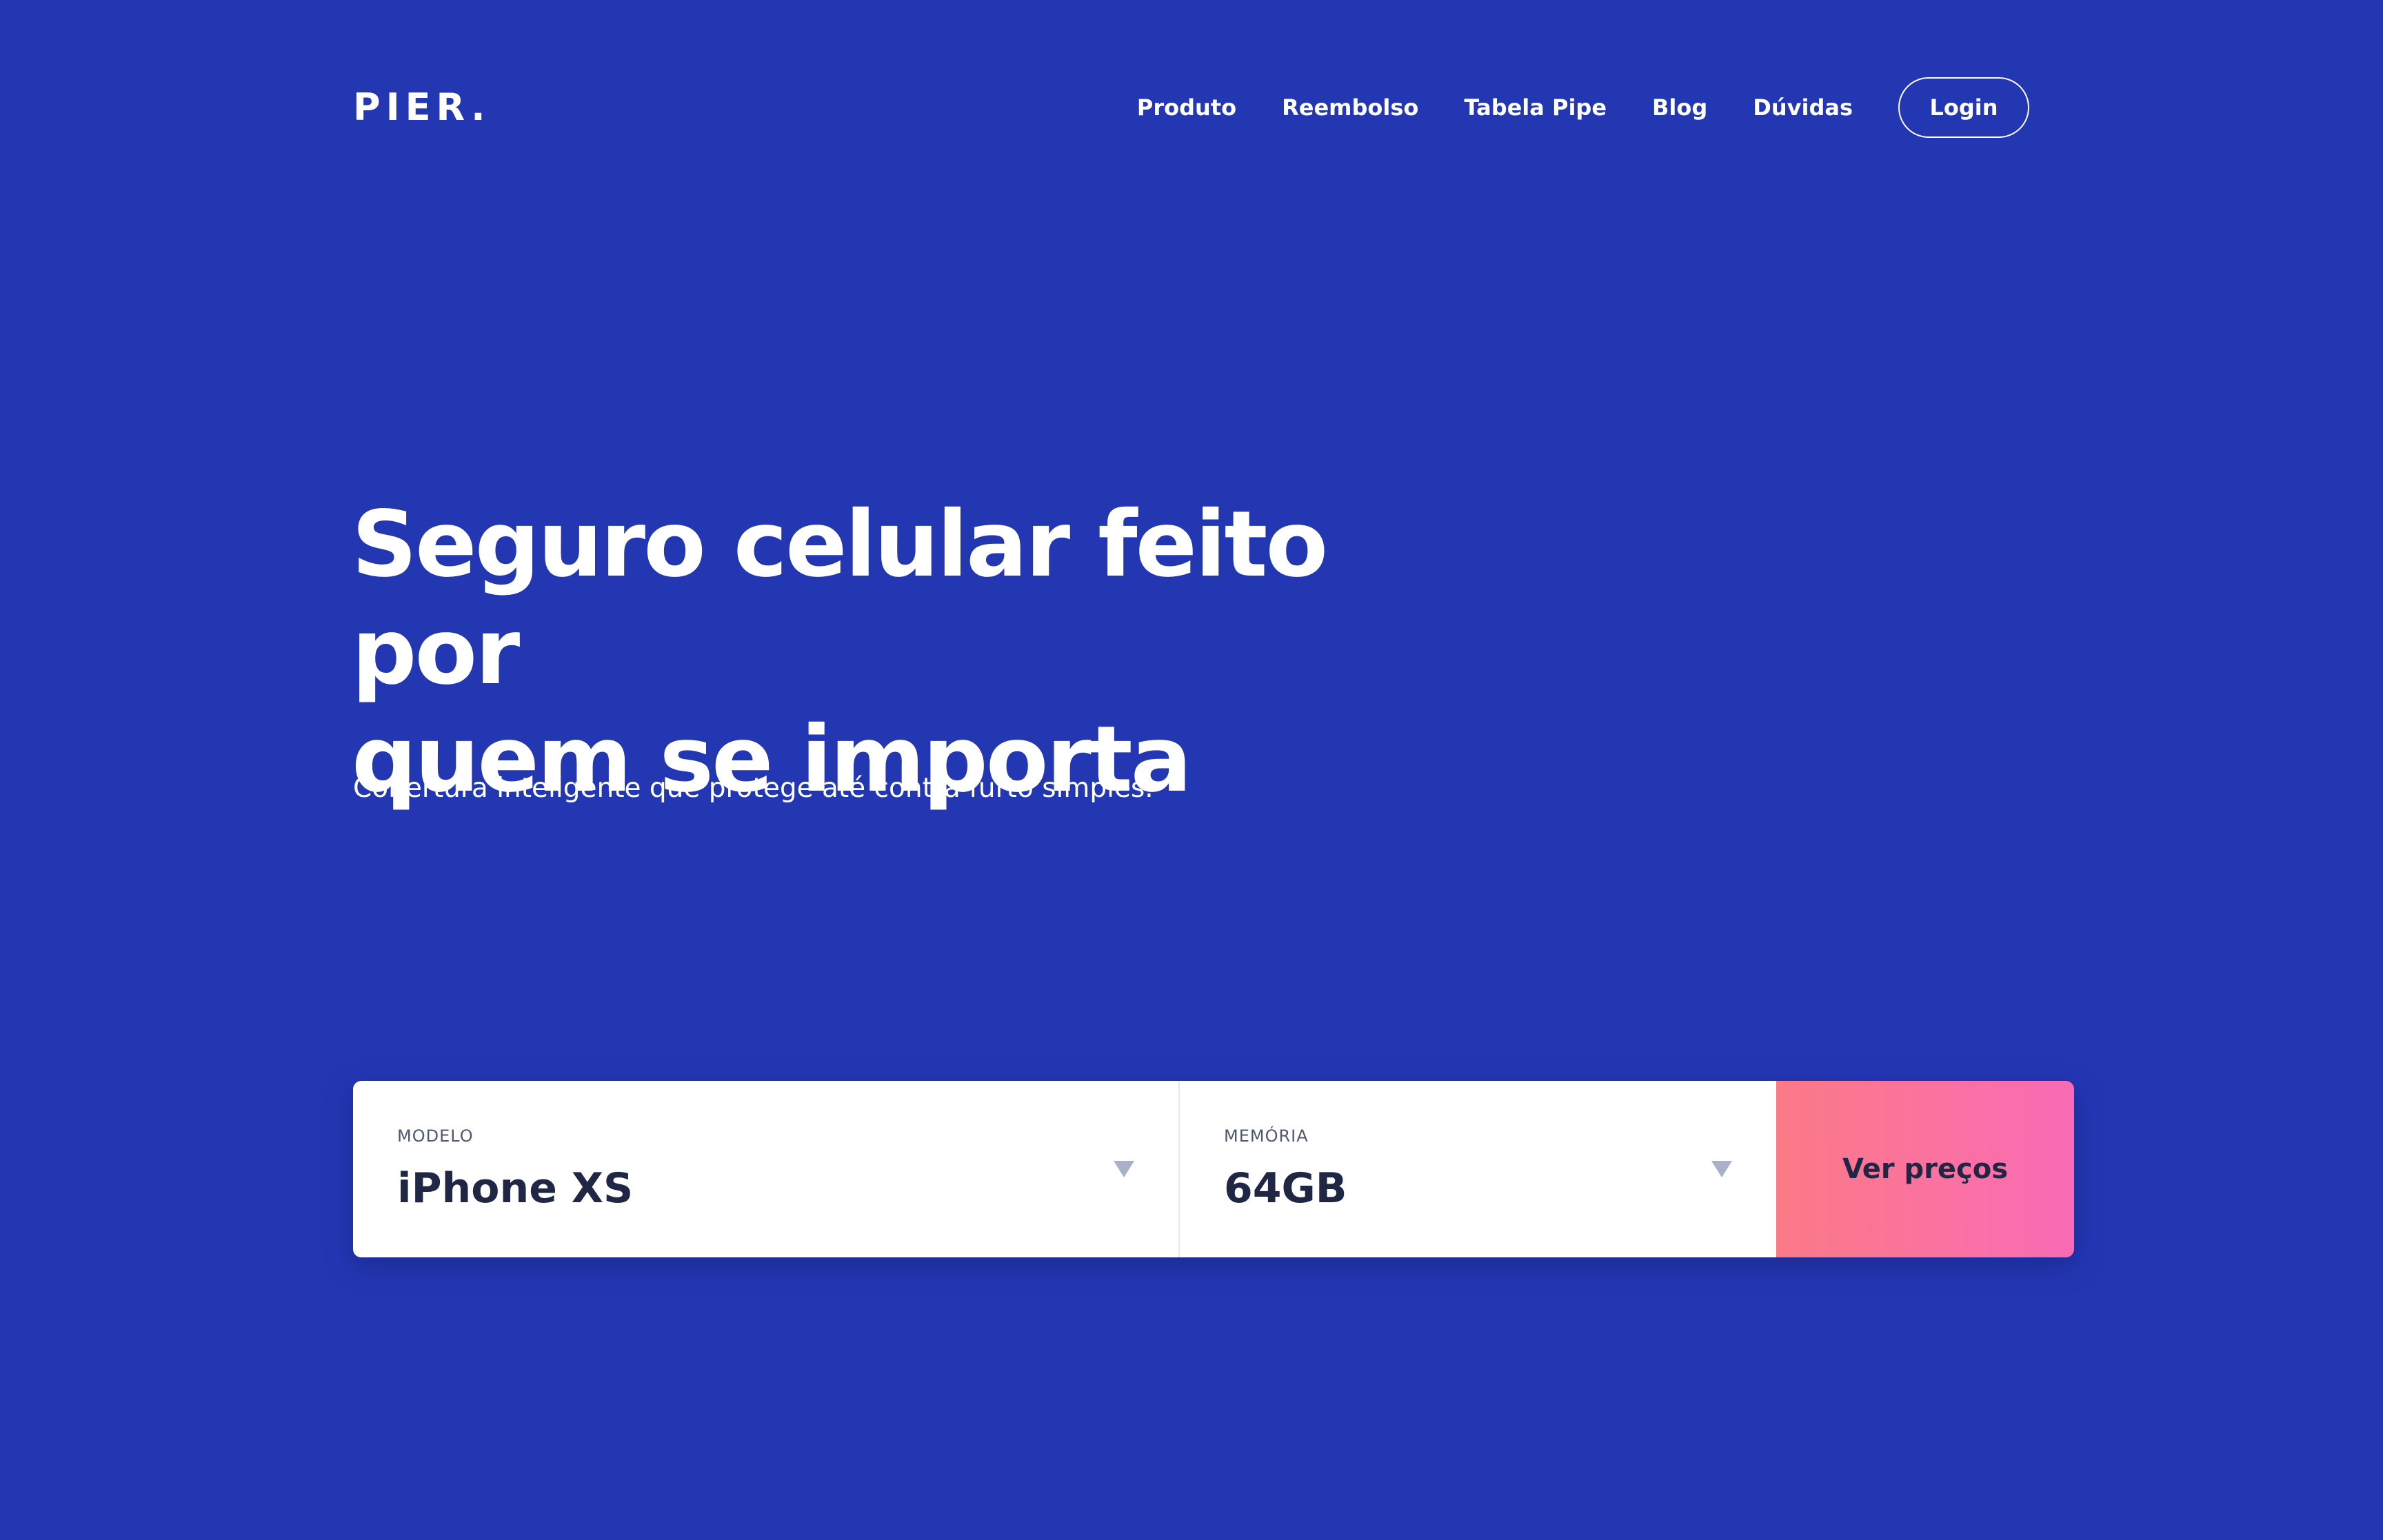  I want to click on nav-link-produto: Produto, so click(1186, 108).